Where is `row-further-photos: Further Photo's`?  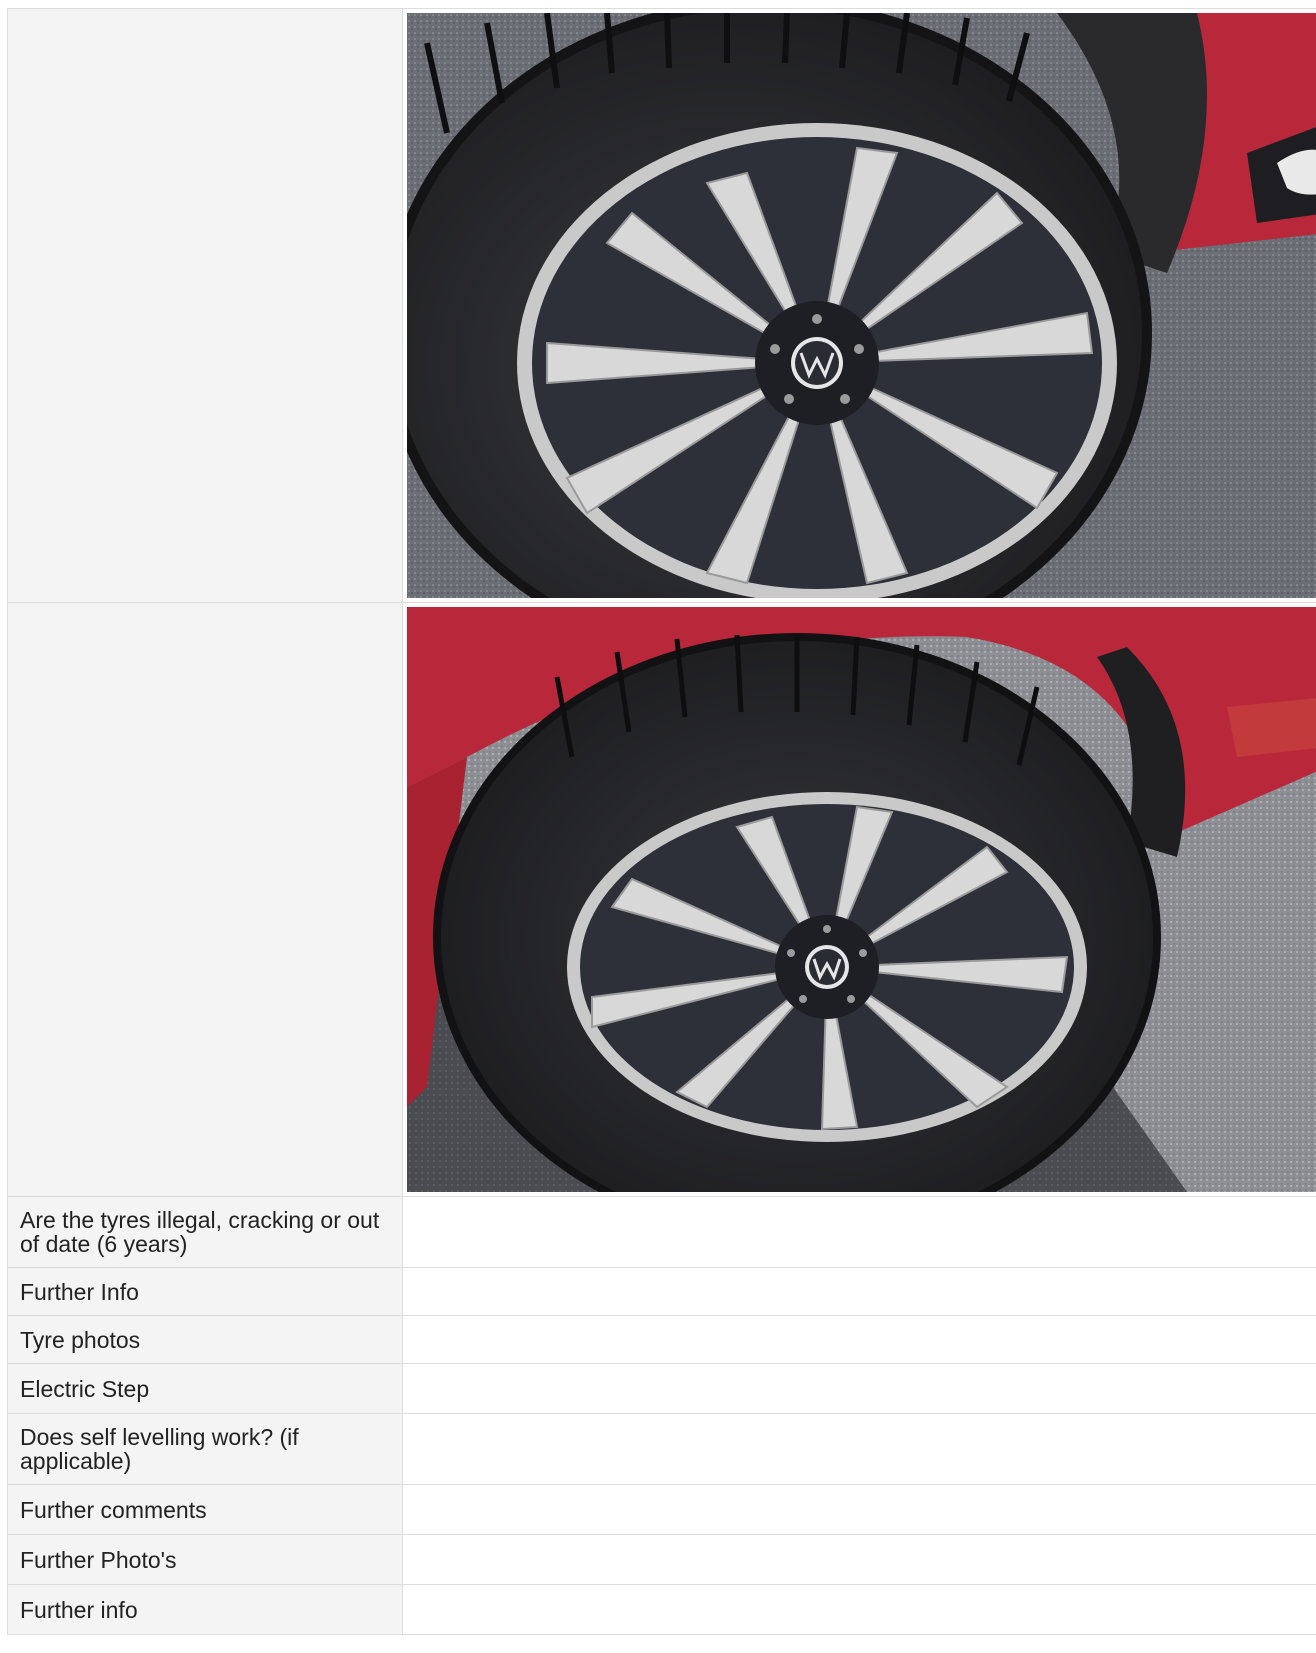 row-further-photos: Further Photo's is located at coordinates (661, 1559).